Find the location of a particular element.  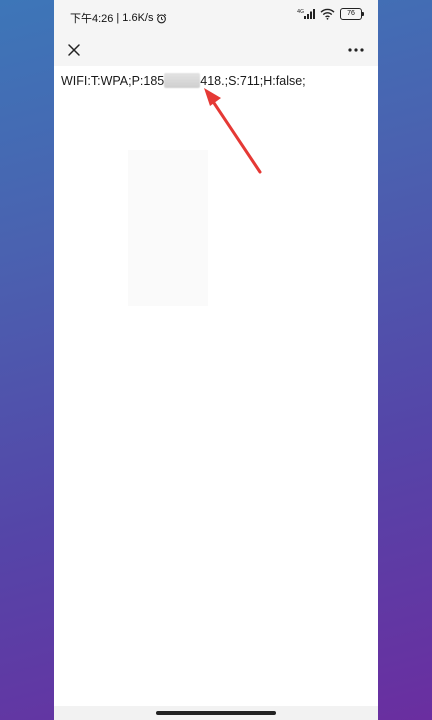

wifi-icon is located at coordinates (327, 14).